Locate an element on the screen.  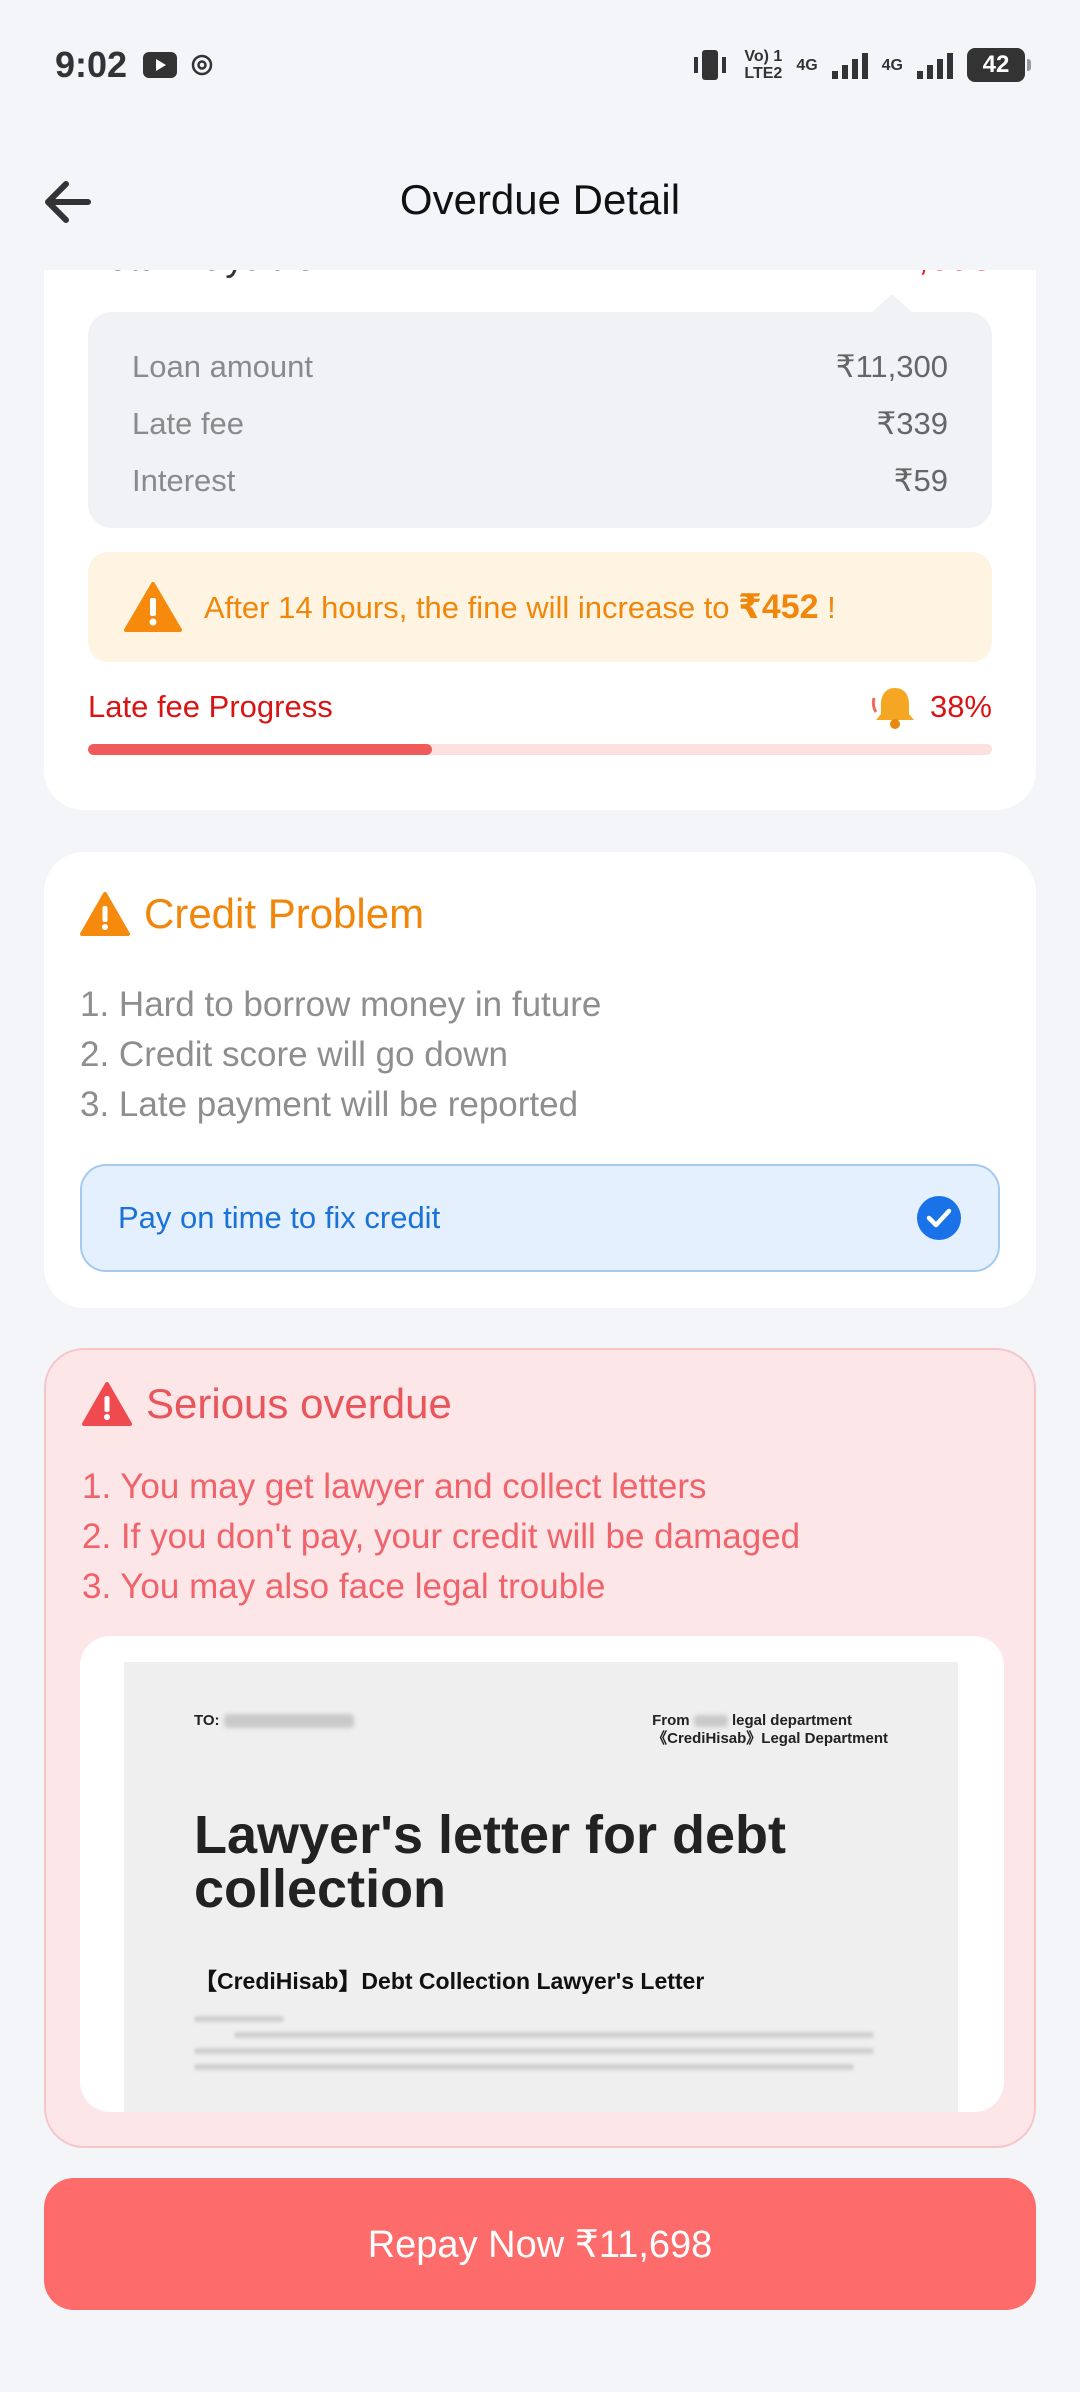
breakdown-label: Interest is located at coordinates (184, 480).